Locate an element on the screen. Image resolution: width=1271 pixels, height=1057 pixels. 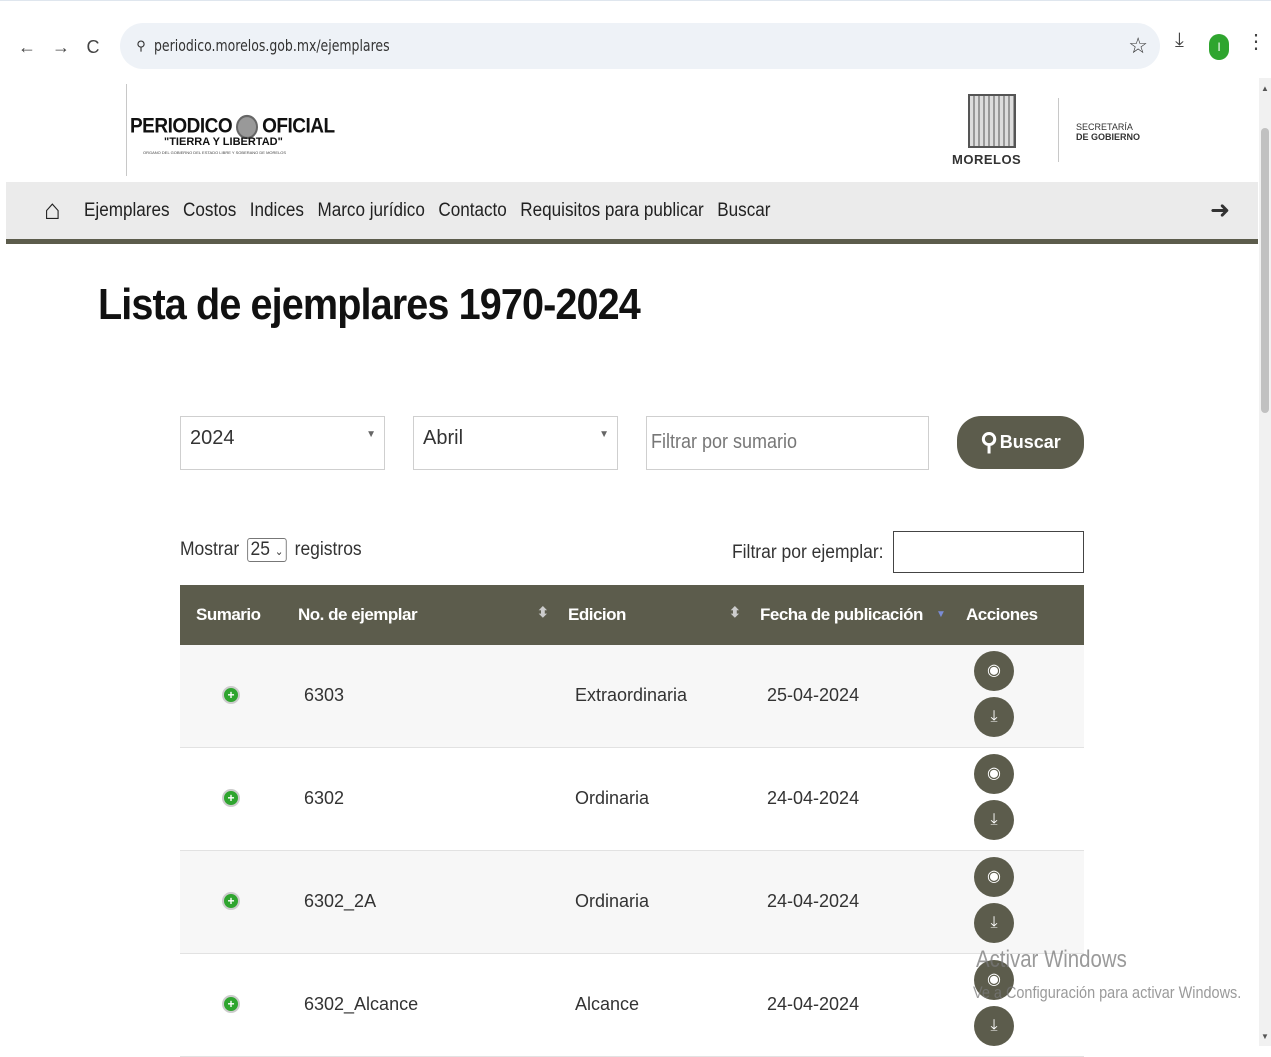
forward-icon: → is located at coordinates (61, 47).